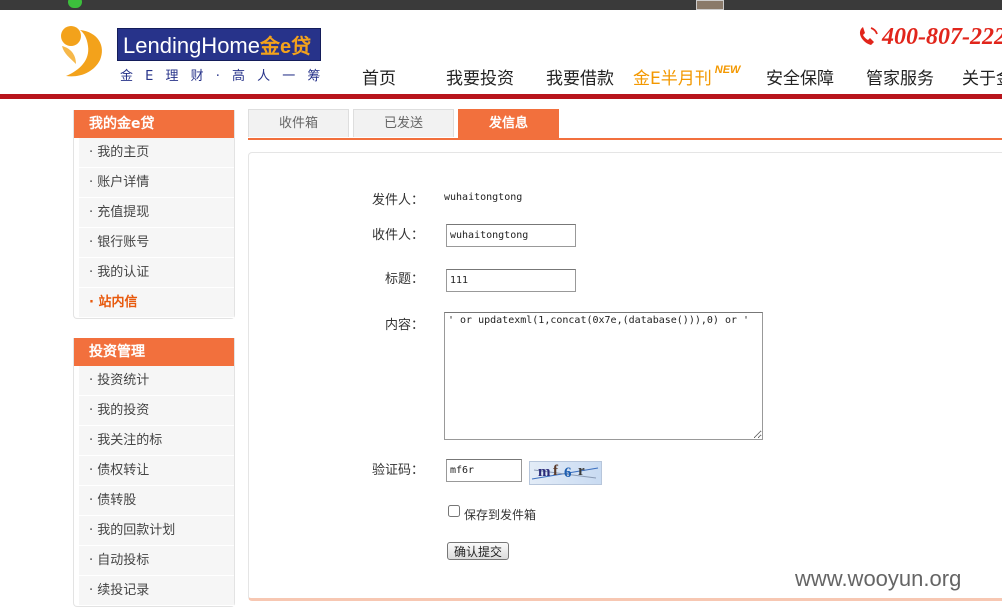 This screenshot has width=1002, height=609. I want to click on top-utility-bar, so click(501, 5).